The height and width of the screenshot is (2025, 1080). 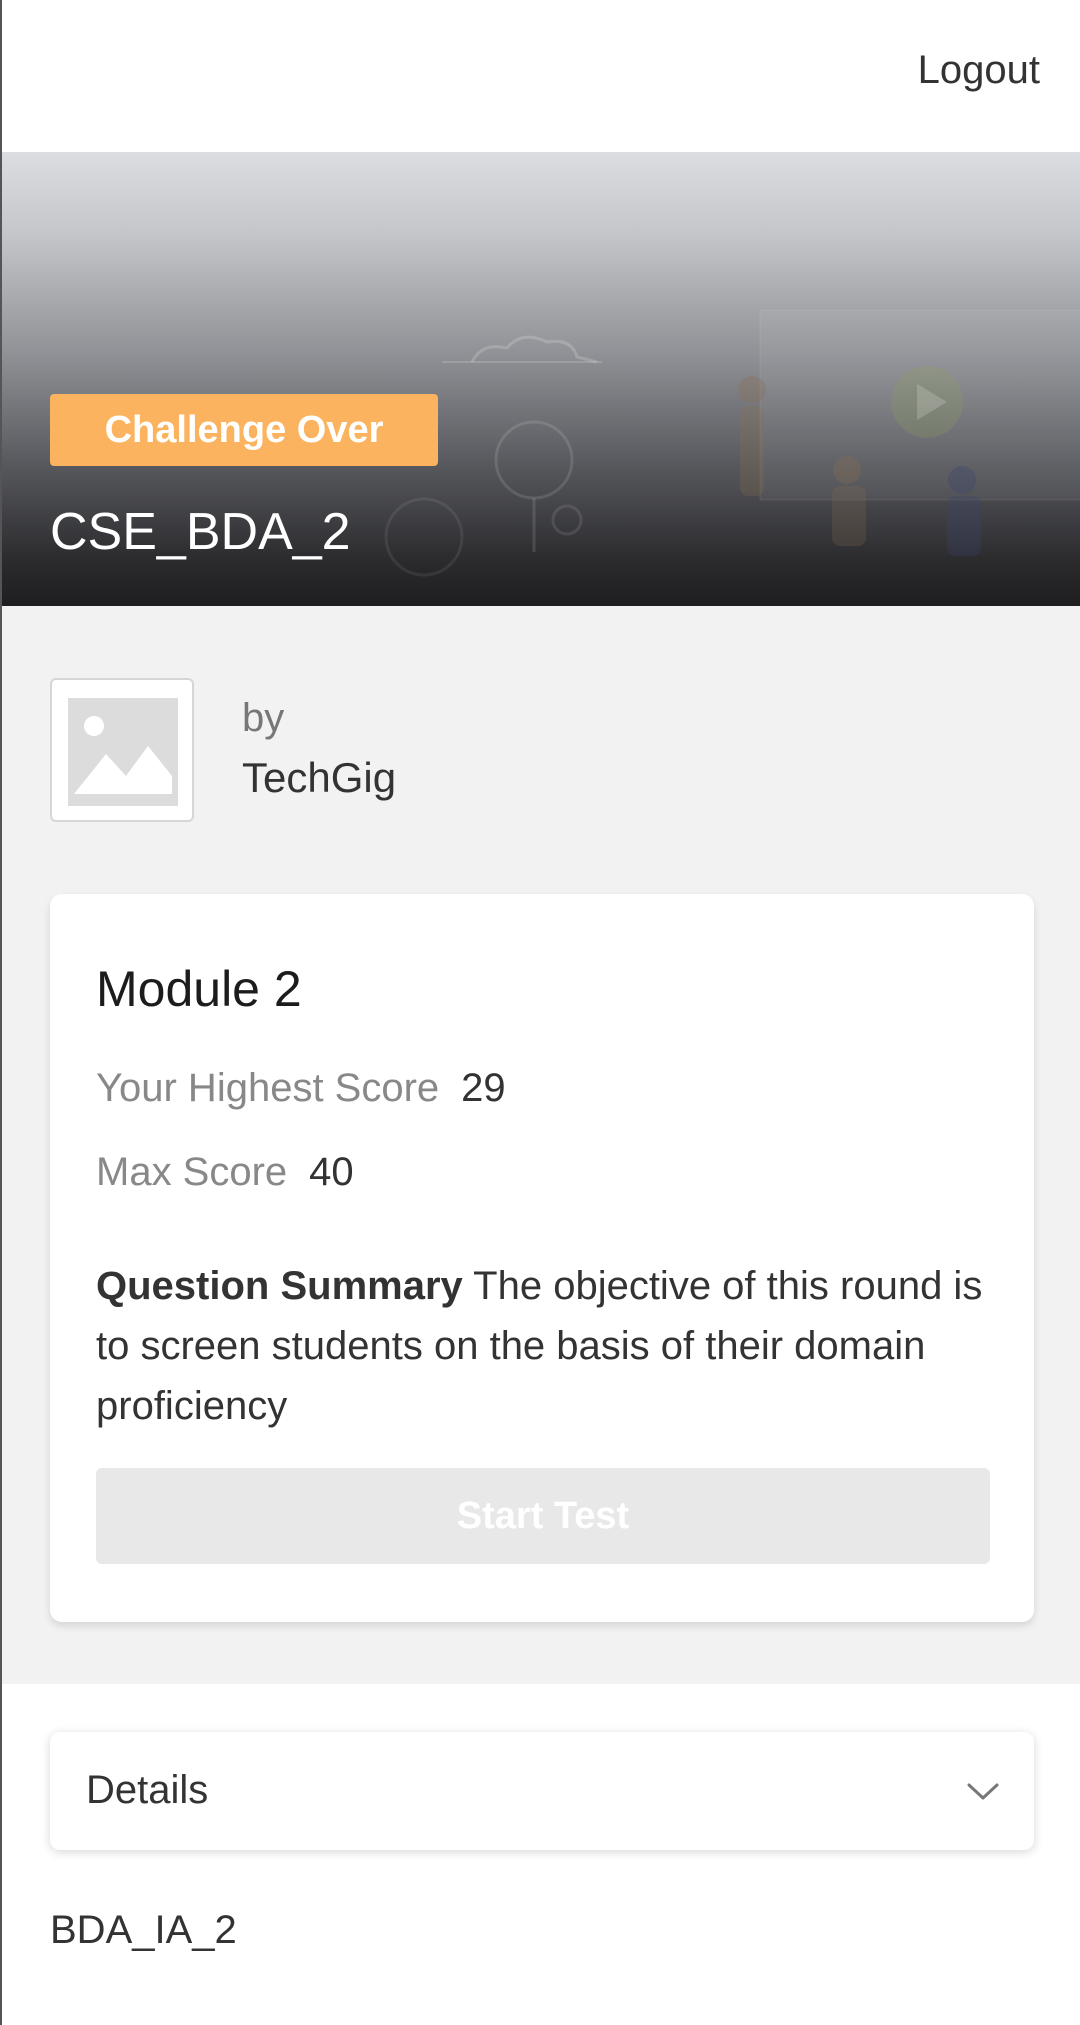 I want to click on challenge-status-badge: Challenge Over, so click(x=244, y=430).